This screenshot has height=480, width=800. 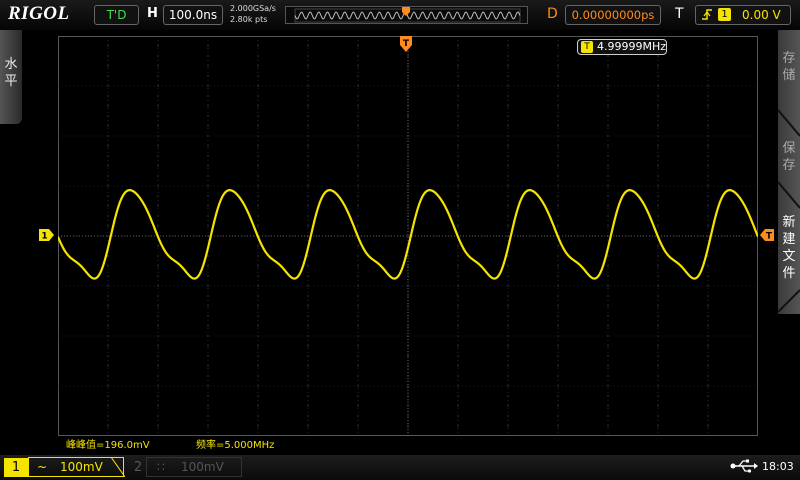 What do you see at coordinates (194, 467) in the screenshot?
I see `ch2-settings: ∷ 100mV` at bounding box center [194, 467].